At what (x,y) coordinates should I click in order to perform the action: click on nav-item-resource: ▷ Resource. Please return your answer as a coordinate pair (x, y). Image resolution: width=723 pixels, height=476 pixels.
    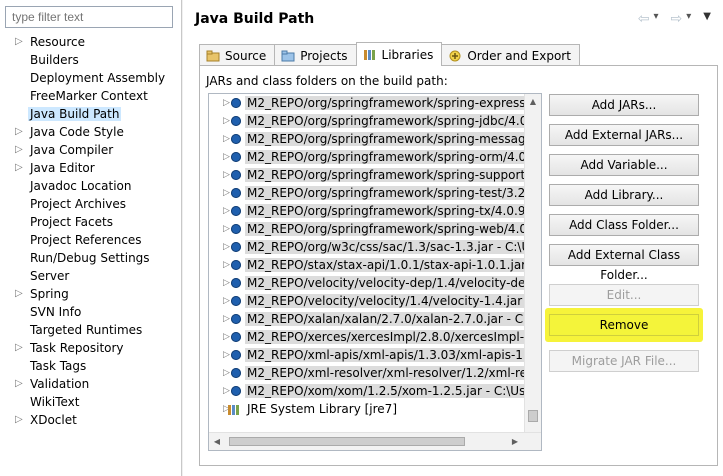
    Looking at the image, I should click on (91, 42).